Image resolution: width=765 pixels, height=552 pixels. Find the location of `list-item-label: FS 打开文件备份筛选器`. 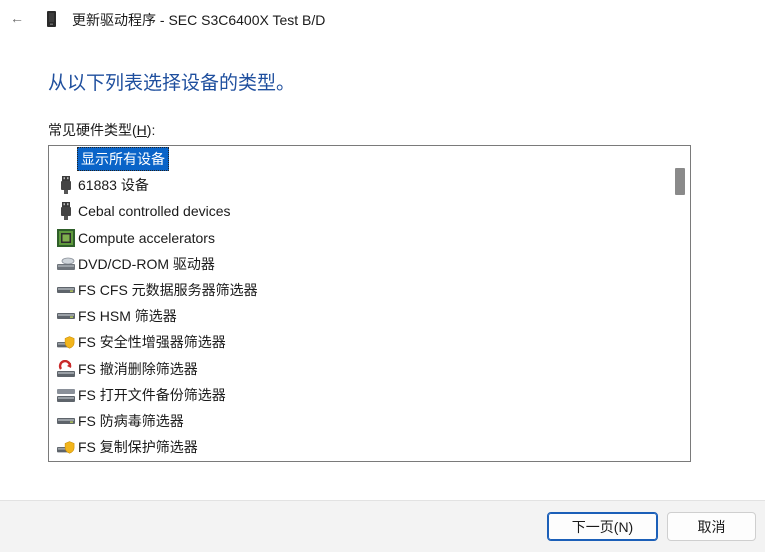

list-item-label: FS 打开文件备份筛选器 is located at coordinates (152, 394).